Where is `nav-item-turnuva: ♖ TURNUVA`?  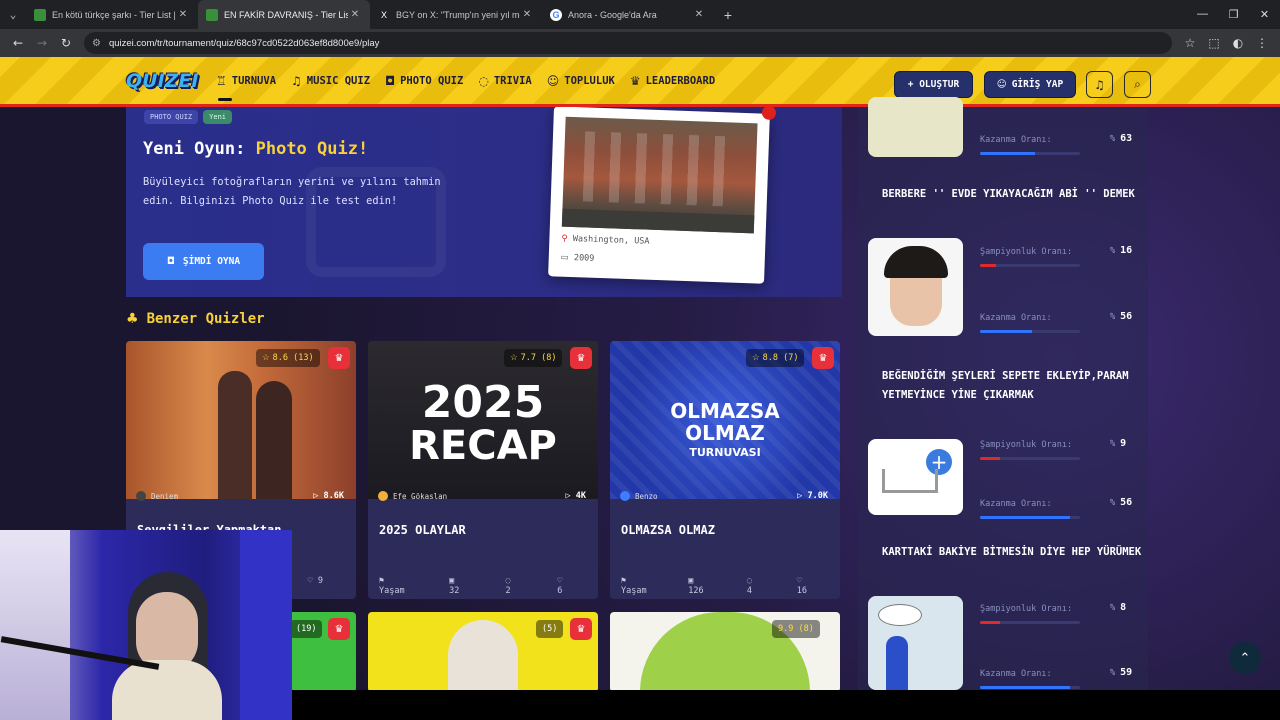
nav-item-turnuva: ♖ TURNUVA is located at coordinates (246, 81).